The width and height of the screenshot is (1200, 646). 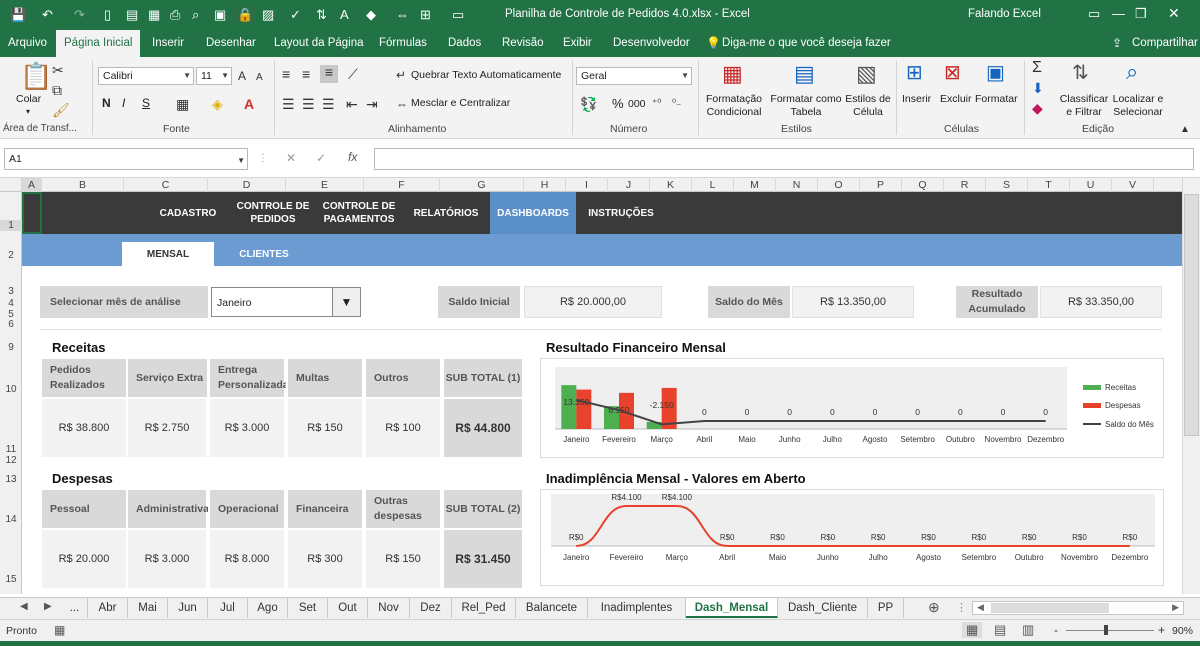 What do you see at coordinates (319, 43) in the screenshot?
I see `tab-layout: Layout da Página` at bounding box center [319, 43].